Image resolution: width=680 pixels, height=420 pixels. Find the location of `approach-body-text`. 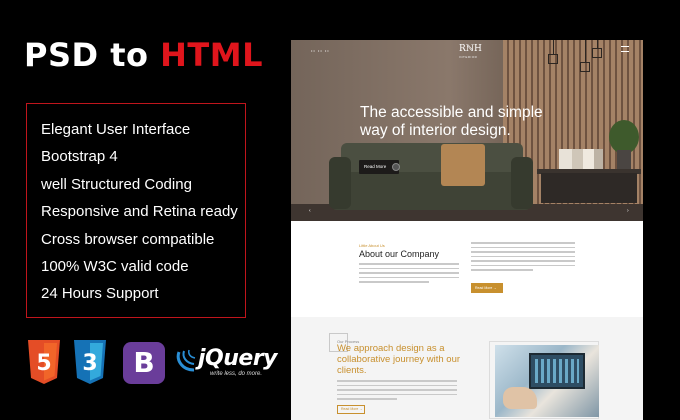

approach-body-text is located at coordinates (397, 392).